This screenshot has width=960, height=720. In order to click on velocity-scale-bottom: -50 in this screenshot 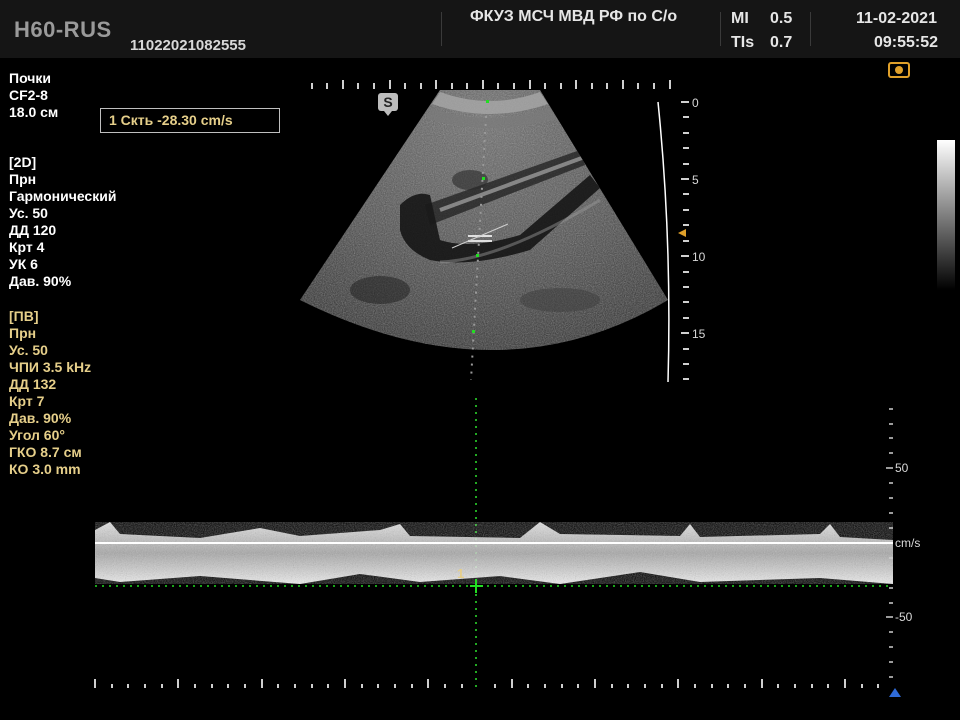, I will do `click(904, 617)`.